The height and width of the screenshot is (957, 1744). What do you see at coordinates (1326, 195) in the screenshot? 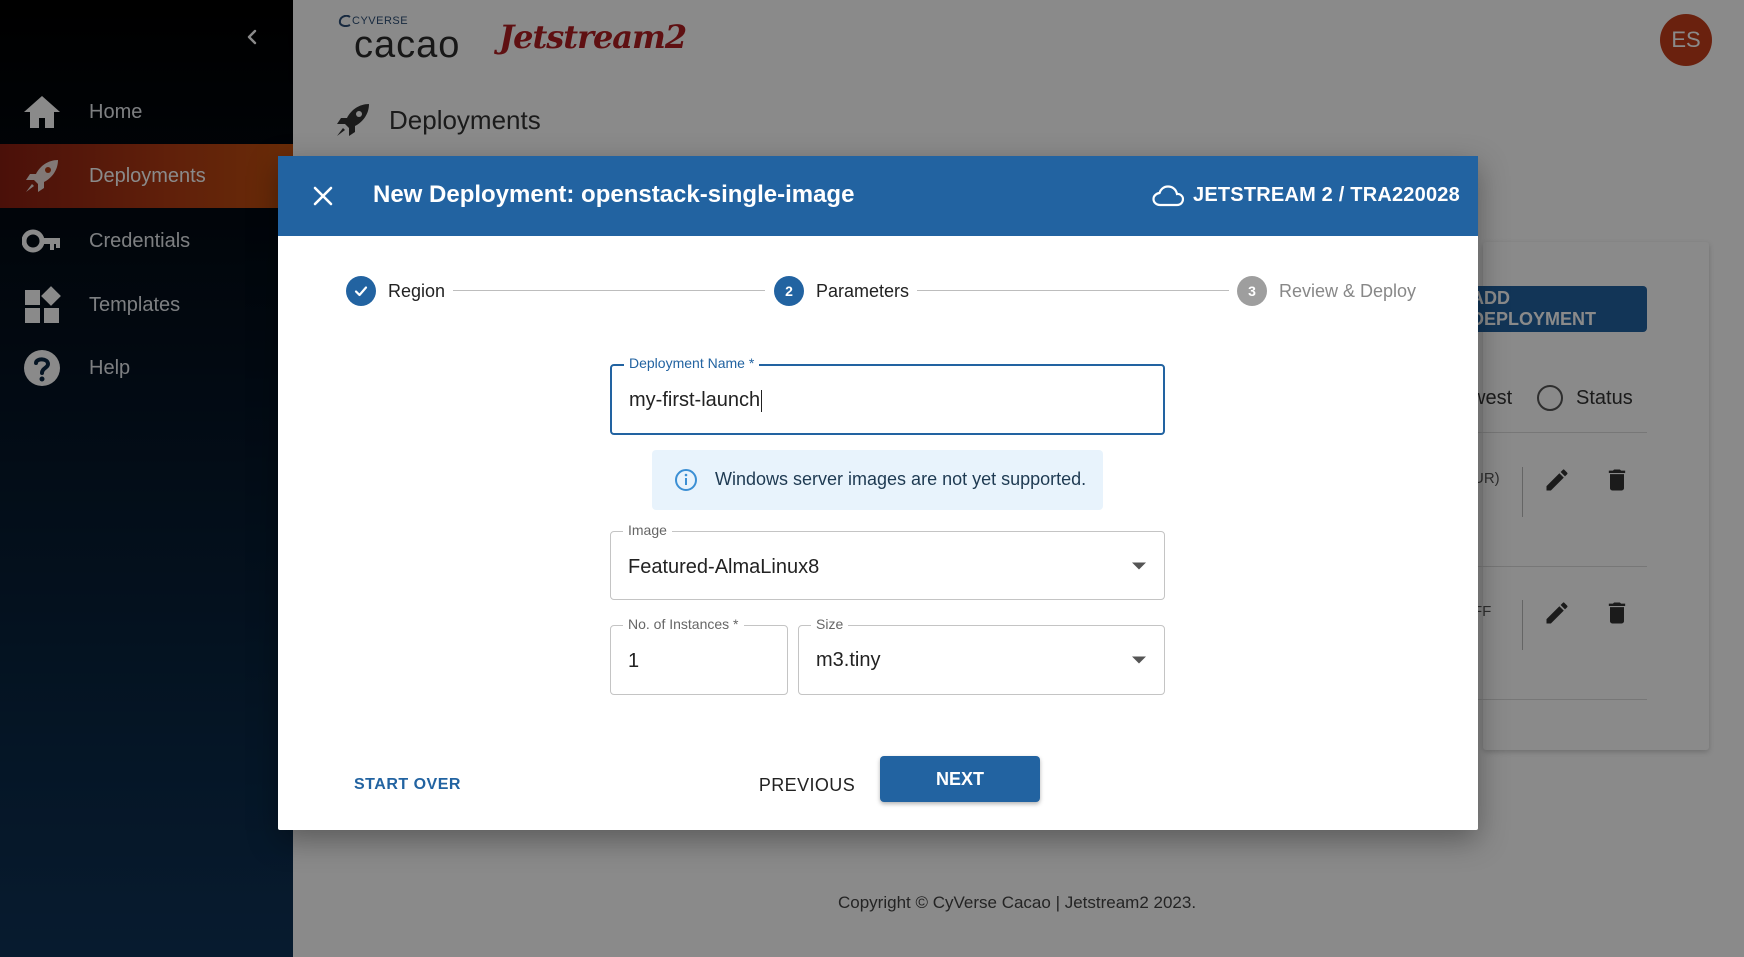
I see `cloud-project-label: JETSTREAM 2 / TRA220028` at bounding box center [1326, 195].